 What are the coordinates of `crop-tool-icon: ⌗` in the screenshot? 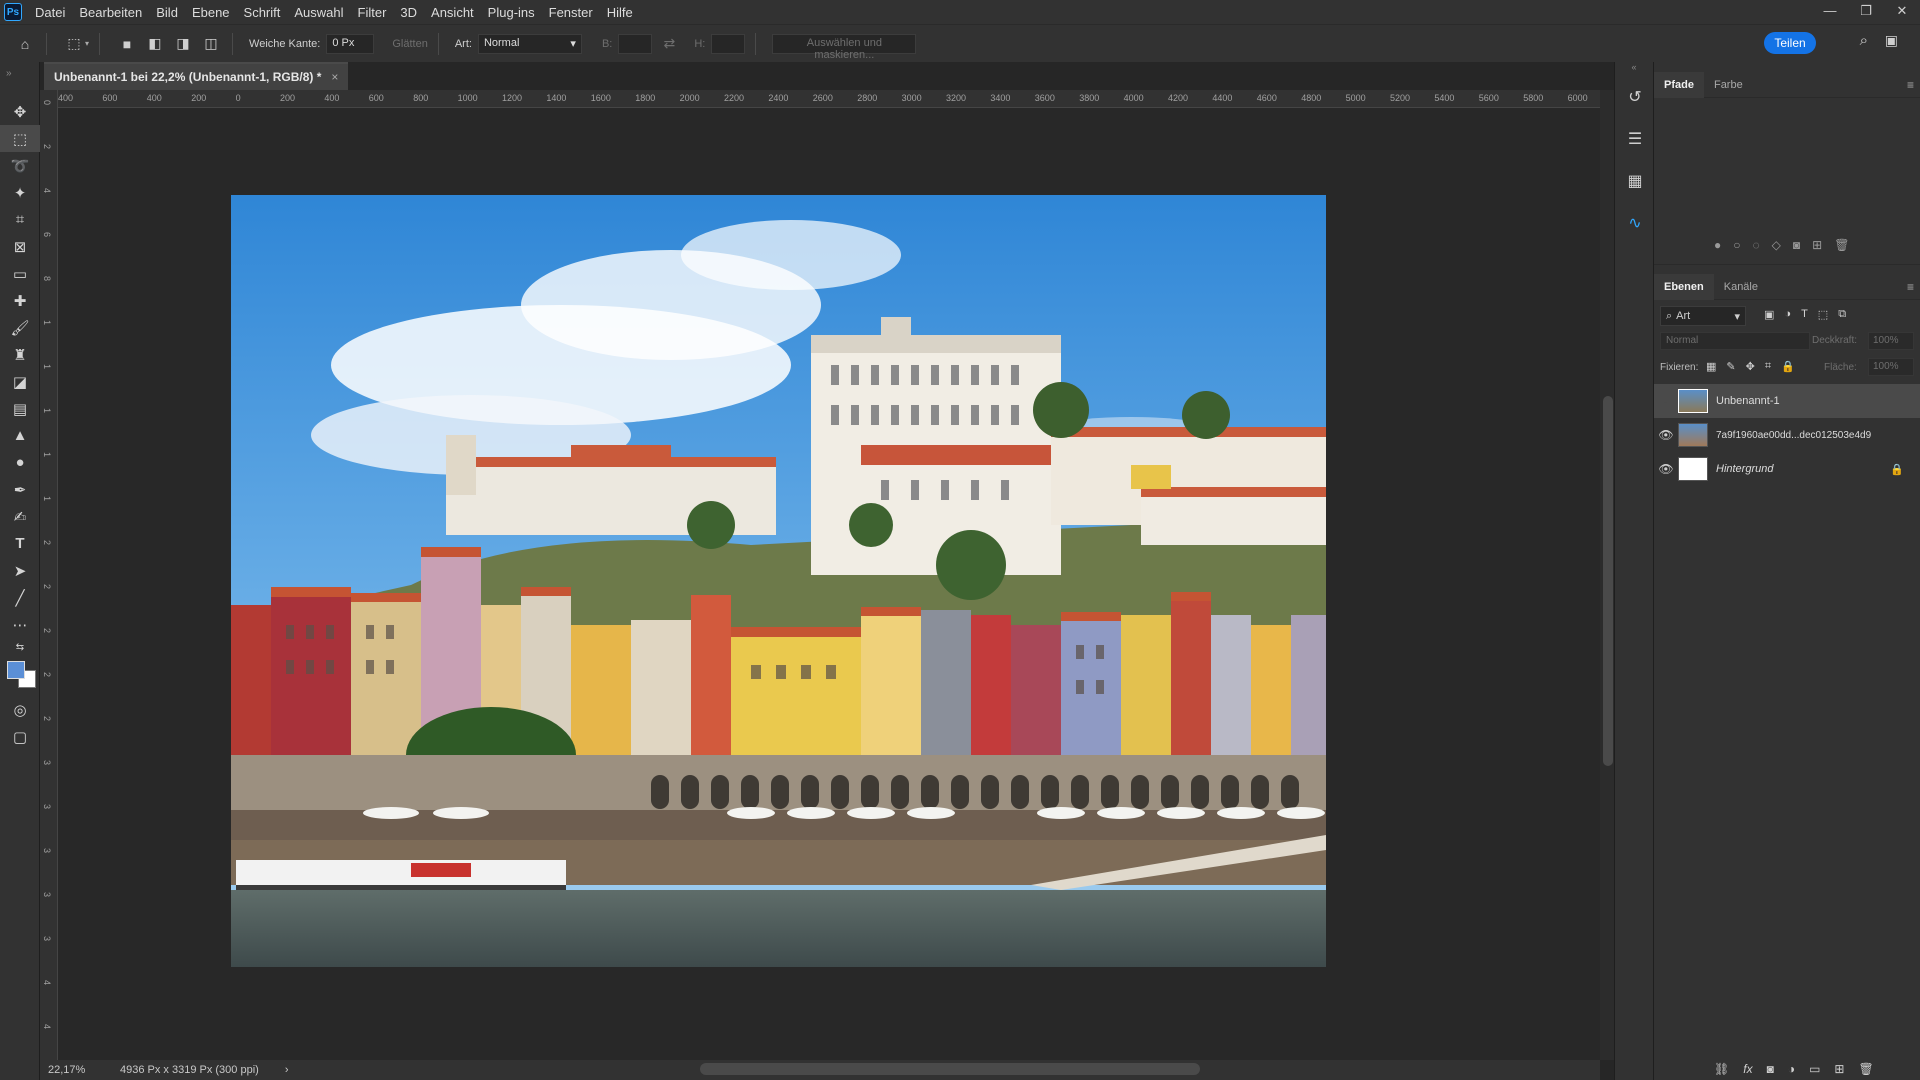 It's located at (20, 219).